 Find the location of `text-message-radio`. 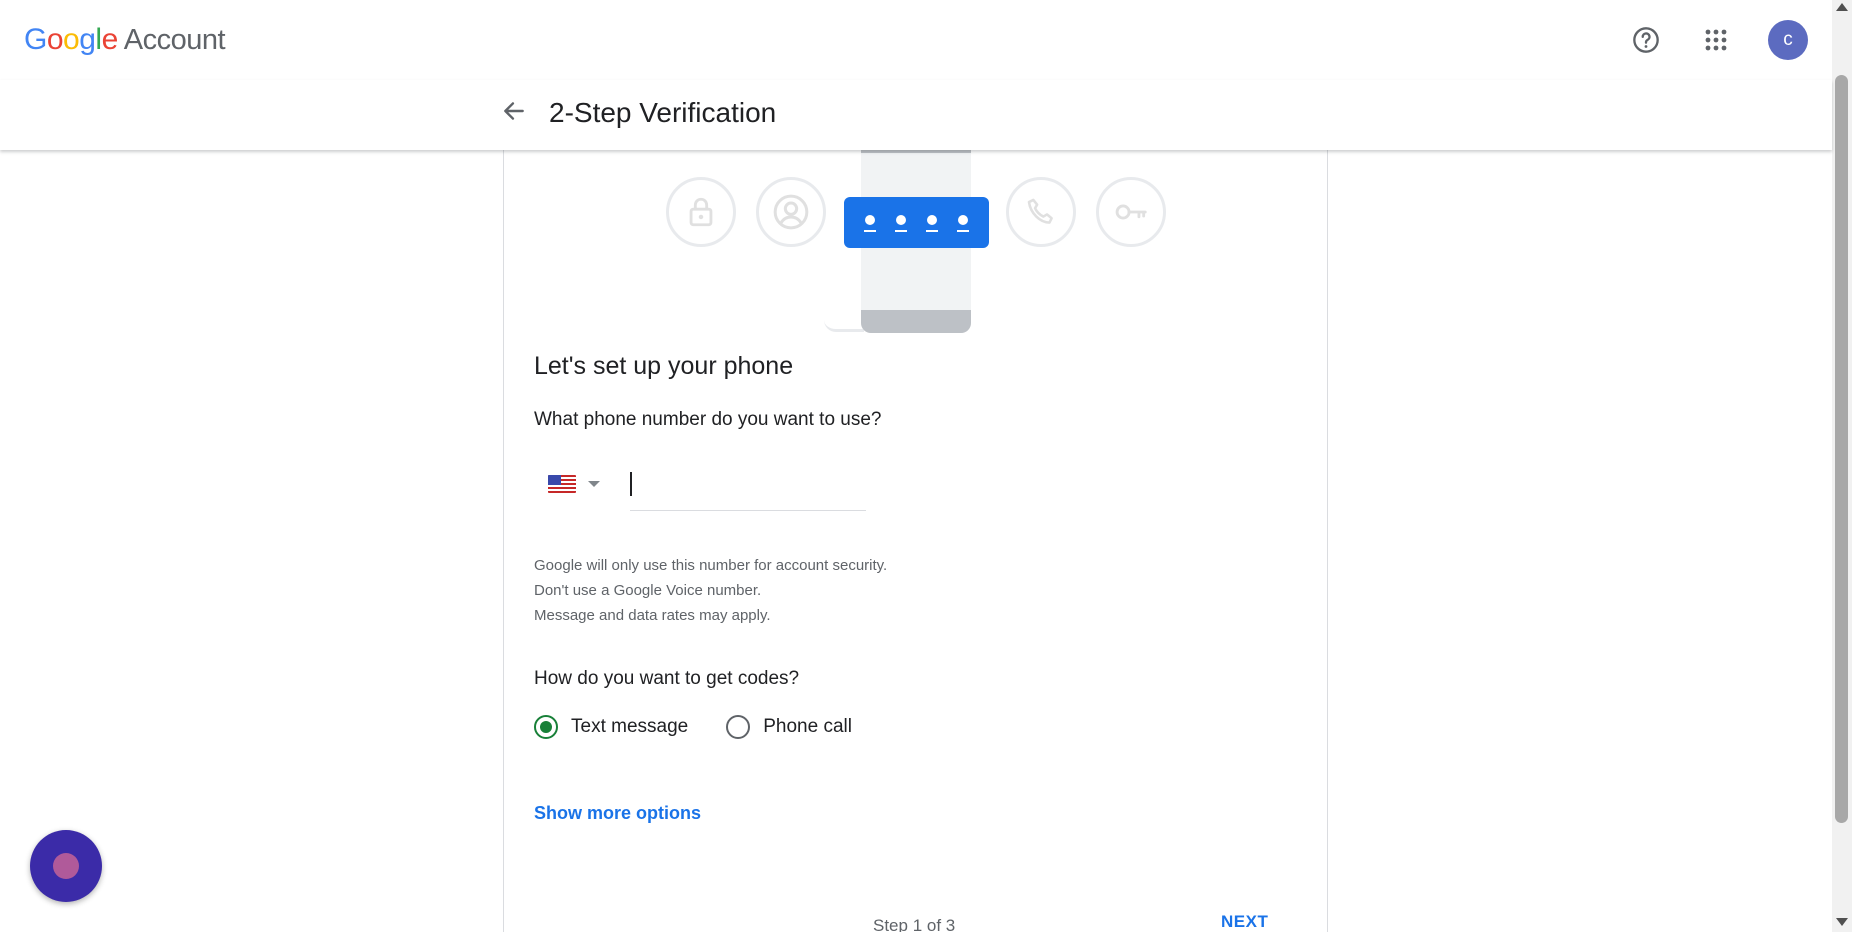

text-message-radio is located at coordinates (546, 727).